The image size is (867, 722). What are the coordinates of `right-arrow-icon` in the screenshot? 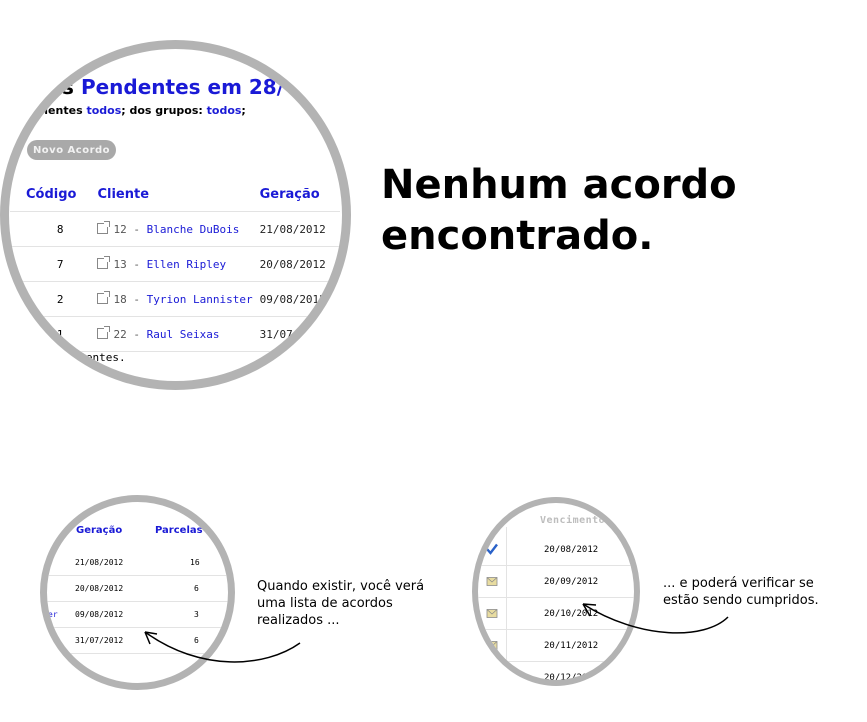 It's located at (655, 618).